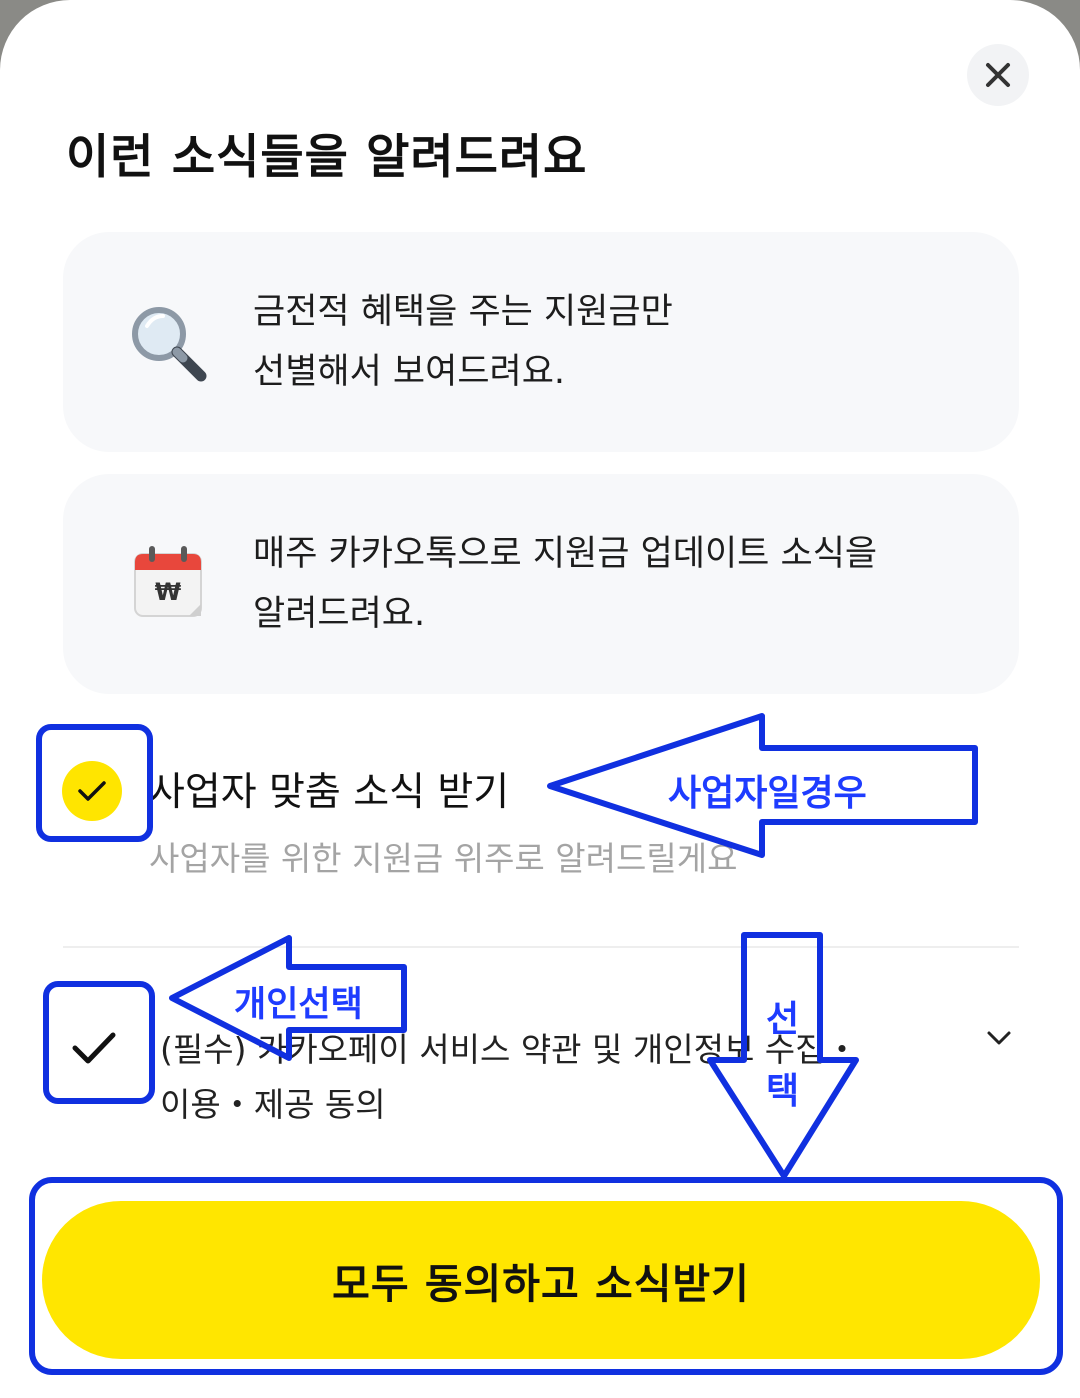 Image resolution: width=1080 pixels, height=1398 pixels. Describe the element at coordinates (169, 344) in the screenshot. I see `magnifier-icon` at that location.